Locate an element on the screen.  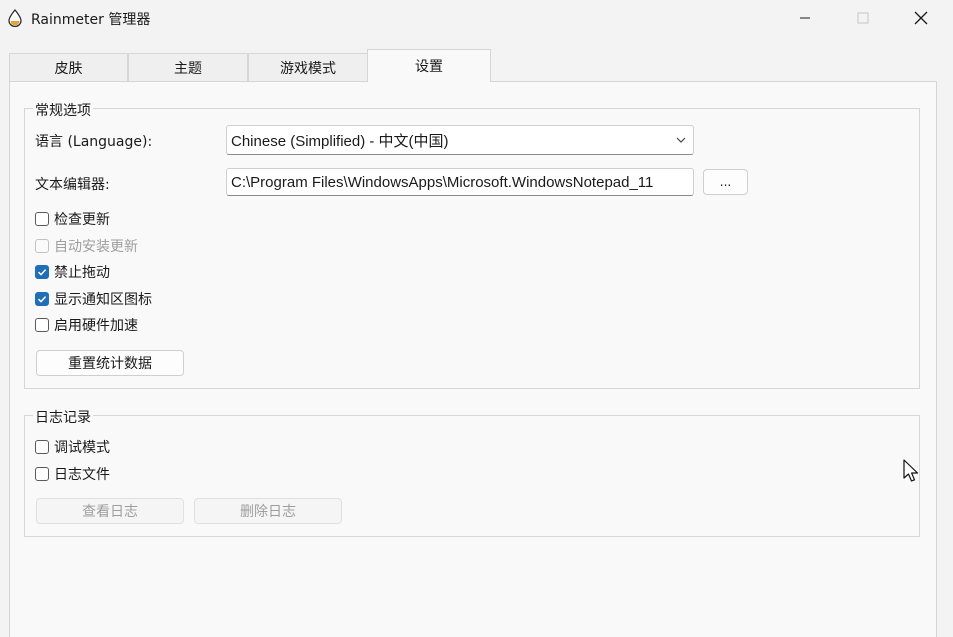
chevron-down-icon is located at coordinates (681, 140).